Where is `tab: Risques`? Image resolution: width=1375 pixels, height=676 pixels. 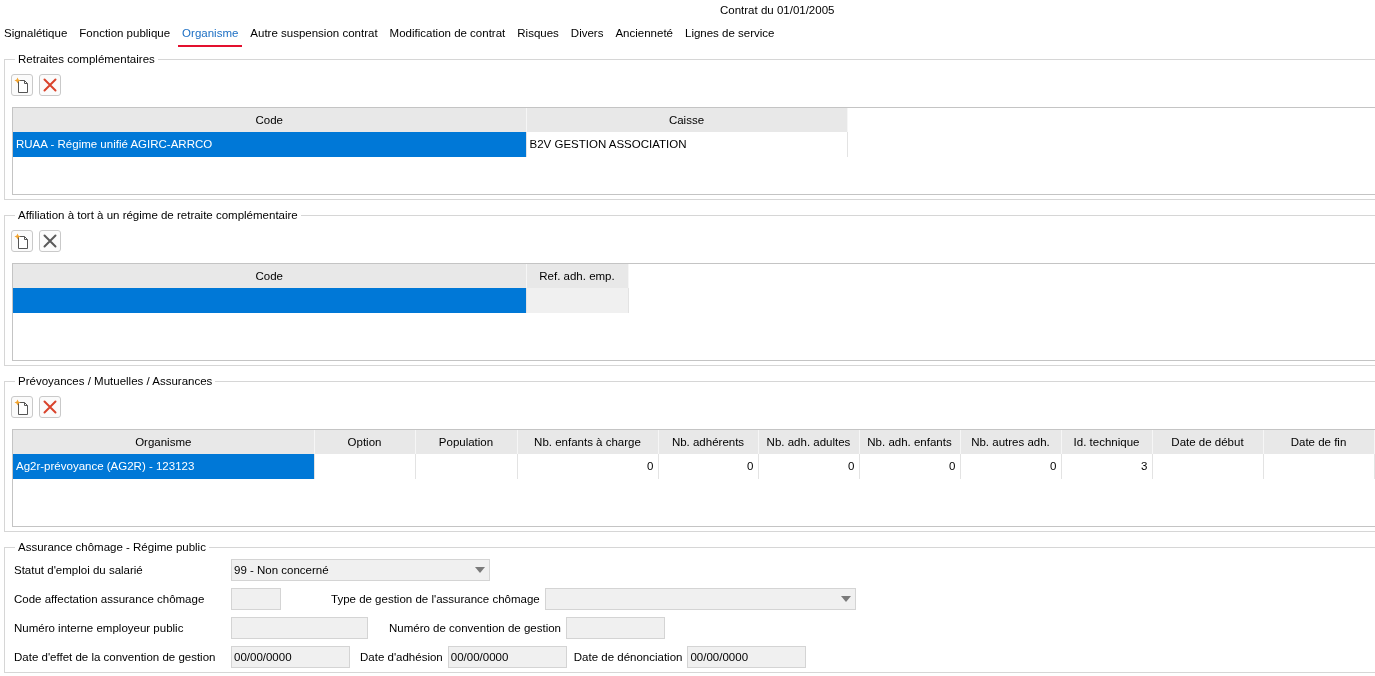 tab: Risques is located at coordinates (538, 36).